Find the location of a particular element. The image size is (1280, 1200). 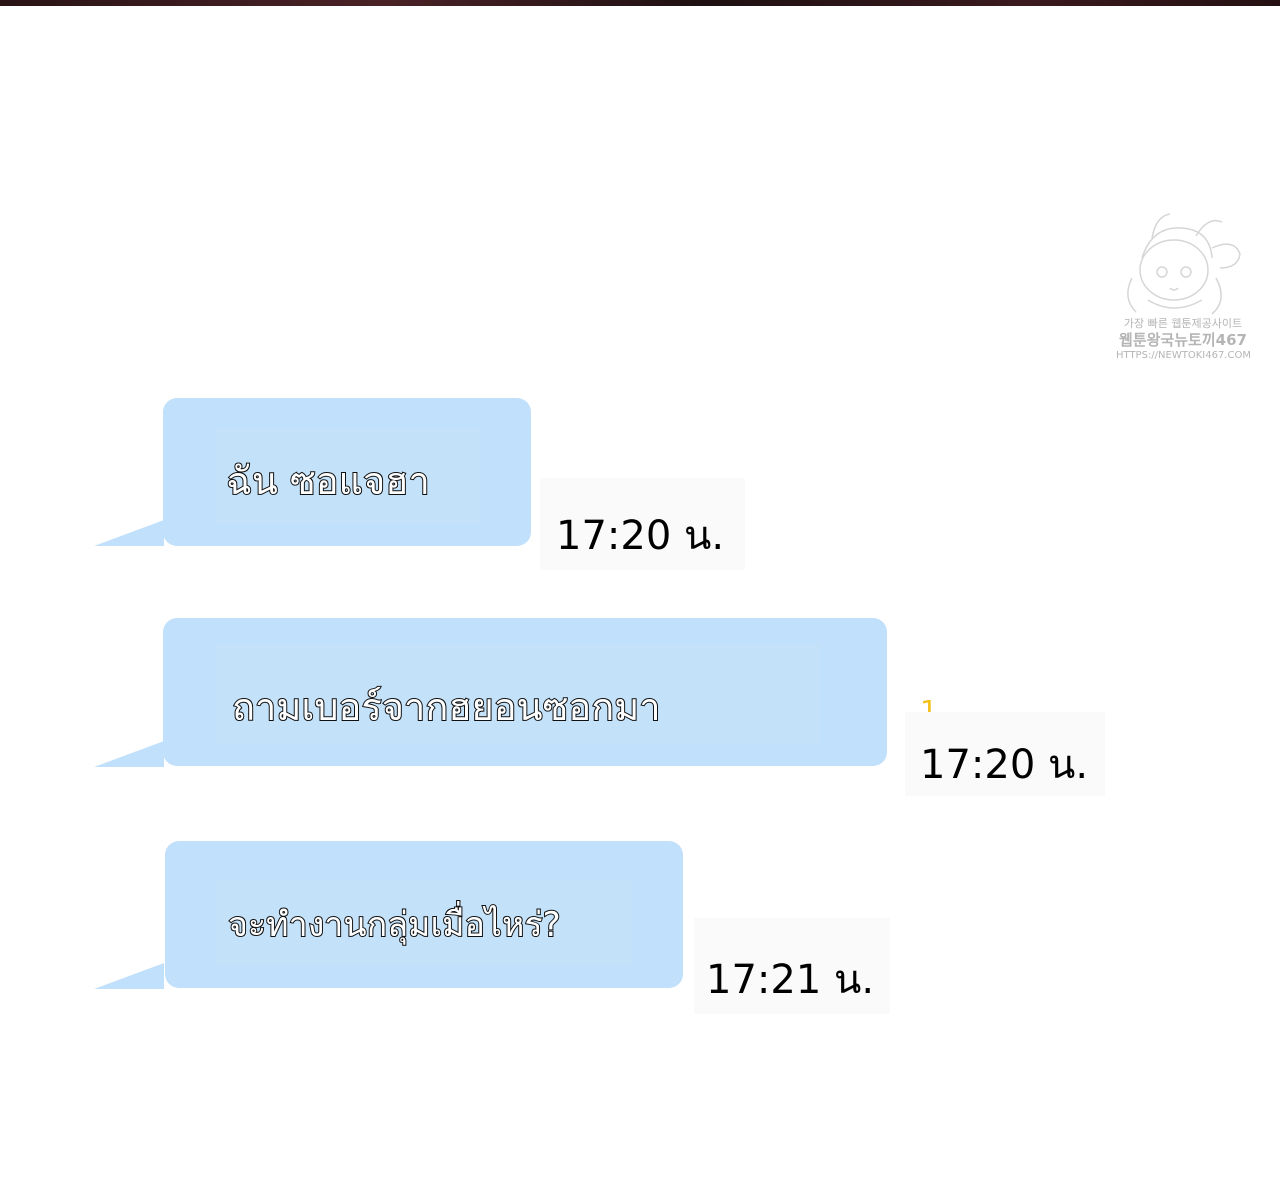

mascot-watermark-icon is located at coordinates (1184, 264).